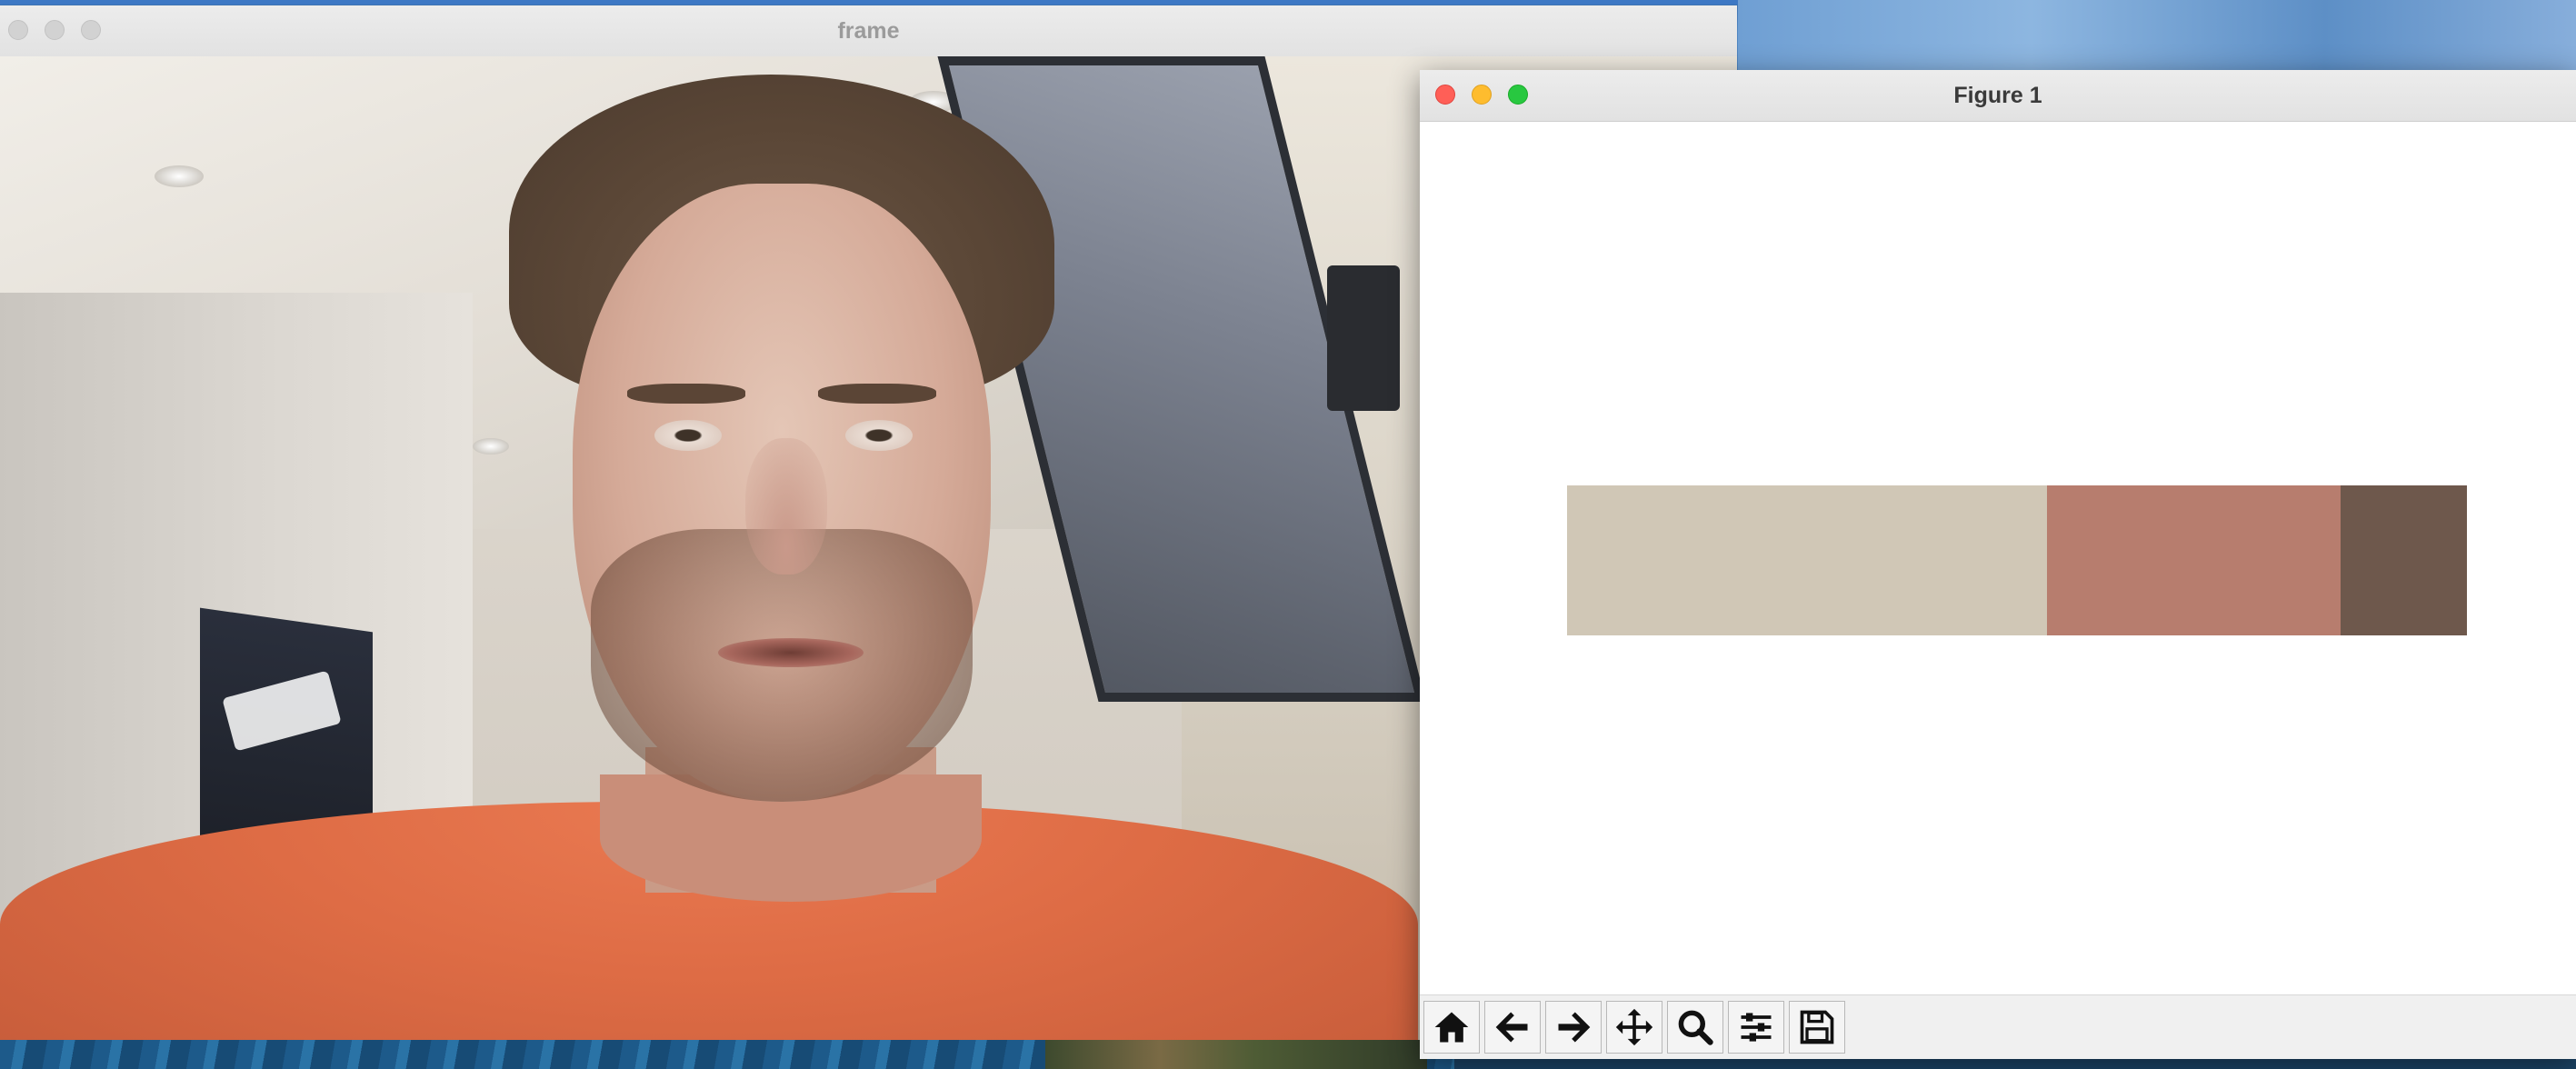 The image size is (2576, 1069). I want to click on back-arrow-icon, so click(1511, 1027).